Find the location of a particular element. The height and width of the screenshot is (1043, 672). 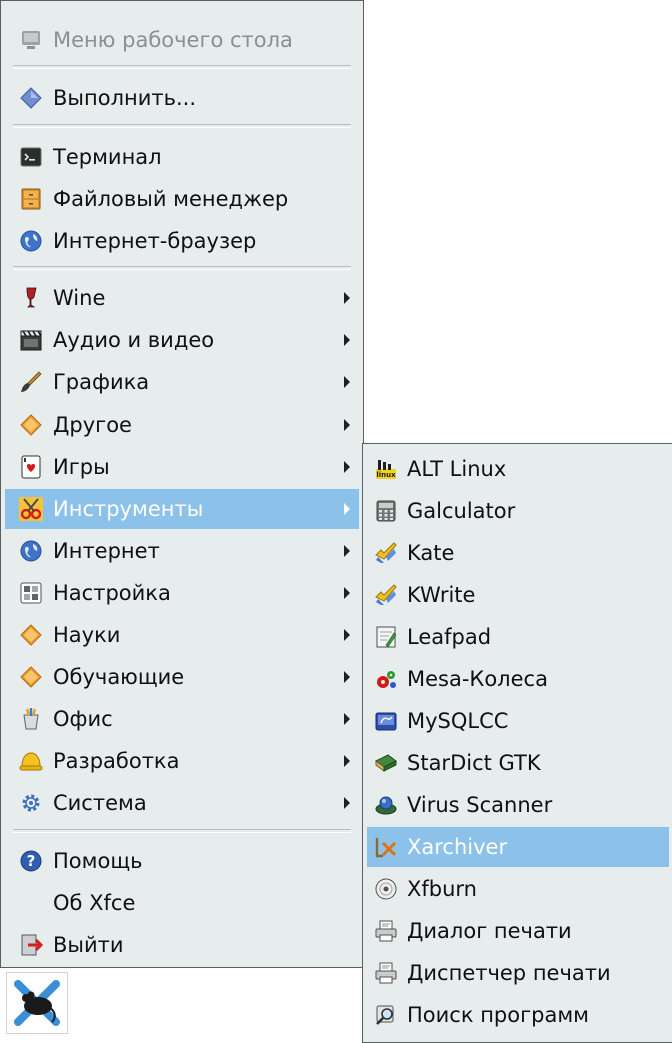

menu-item-label: Настройка is located at coordinates (112, 593).